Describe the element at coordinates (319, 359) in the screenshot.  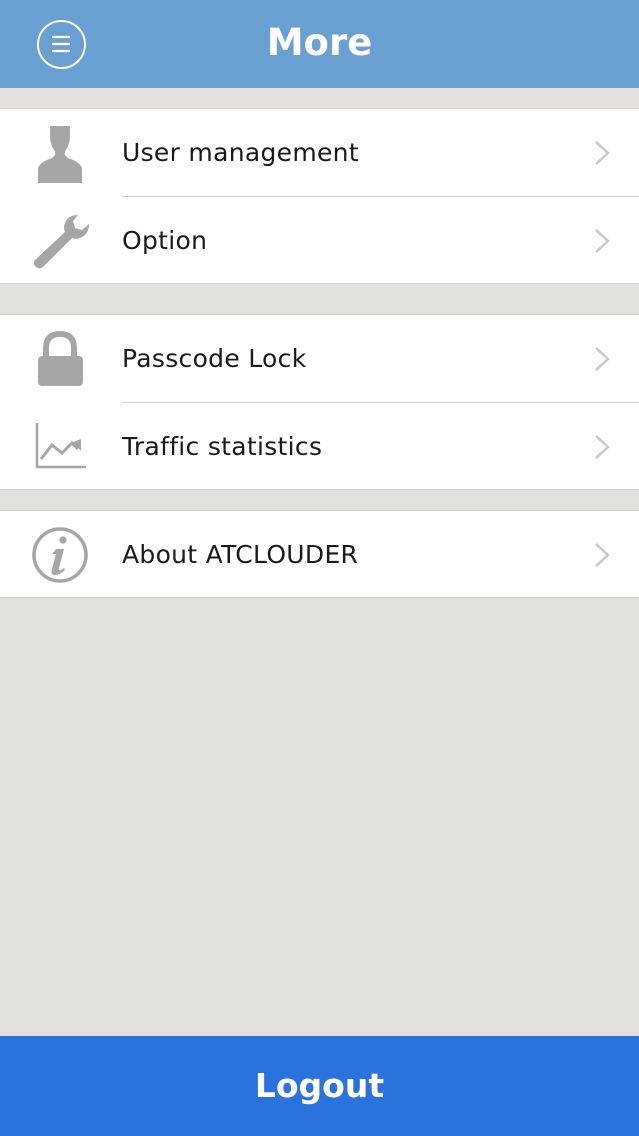
I see `list-item-passcode-lock: Passcode Lock` at that location.